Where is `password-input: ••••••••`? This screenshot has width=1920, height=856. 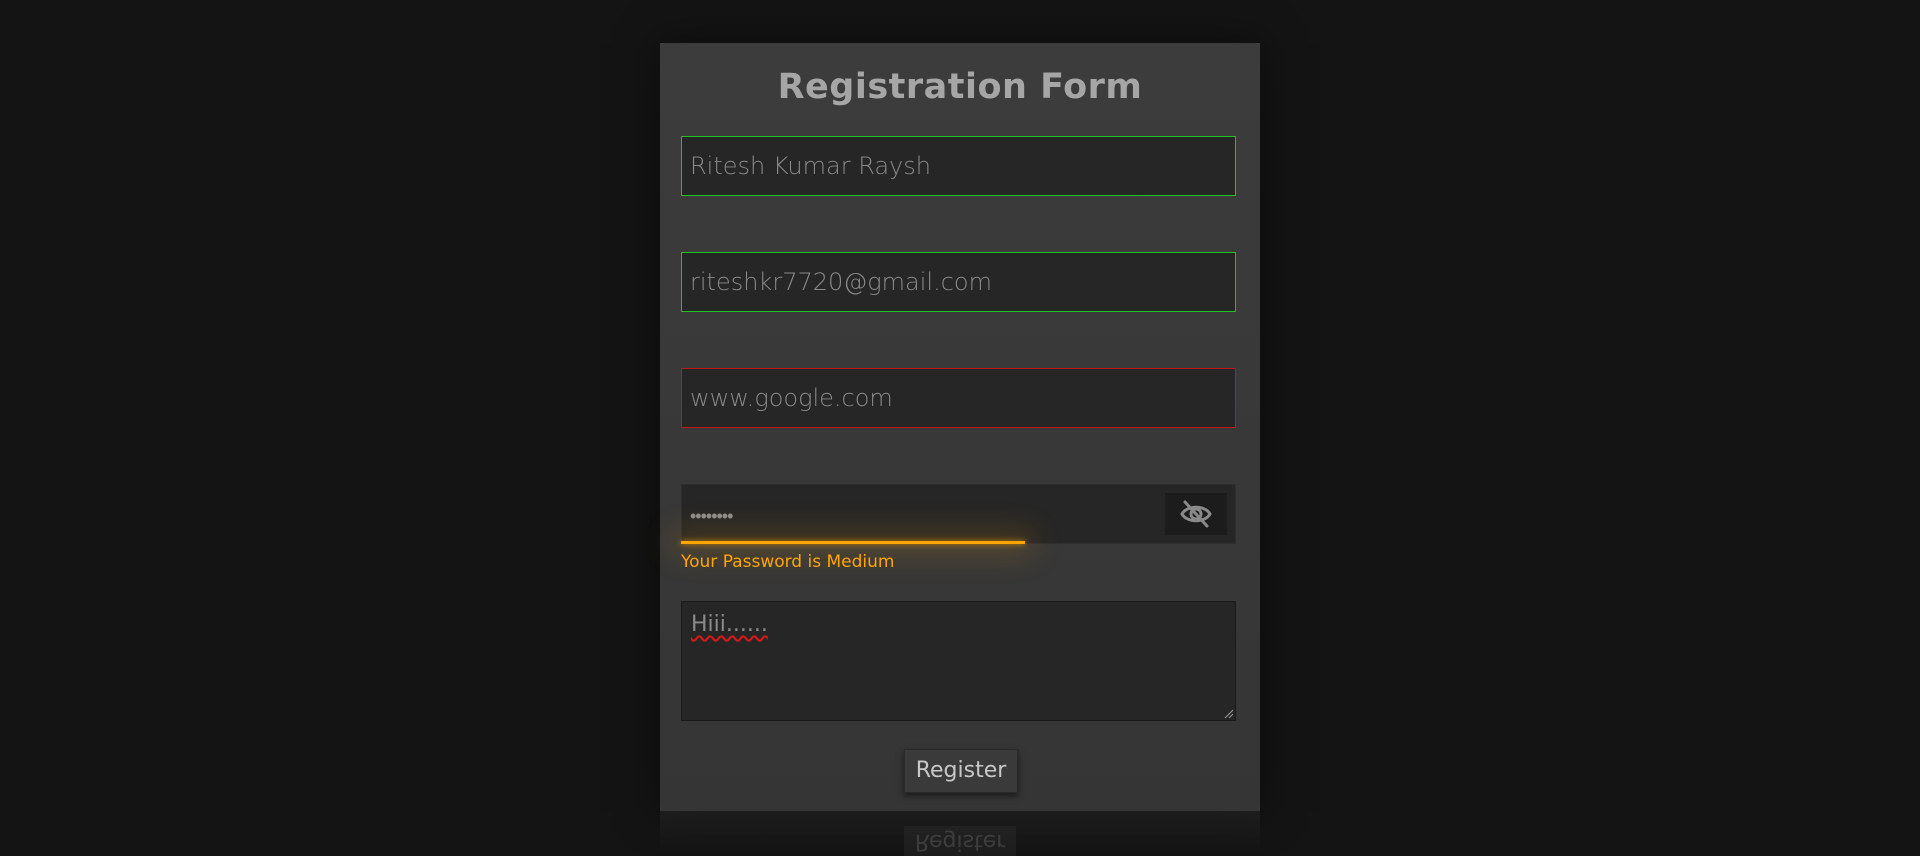 password-input: •••••••• is located at coordinates (958, 514).